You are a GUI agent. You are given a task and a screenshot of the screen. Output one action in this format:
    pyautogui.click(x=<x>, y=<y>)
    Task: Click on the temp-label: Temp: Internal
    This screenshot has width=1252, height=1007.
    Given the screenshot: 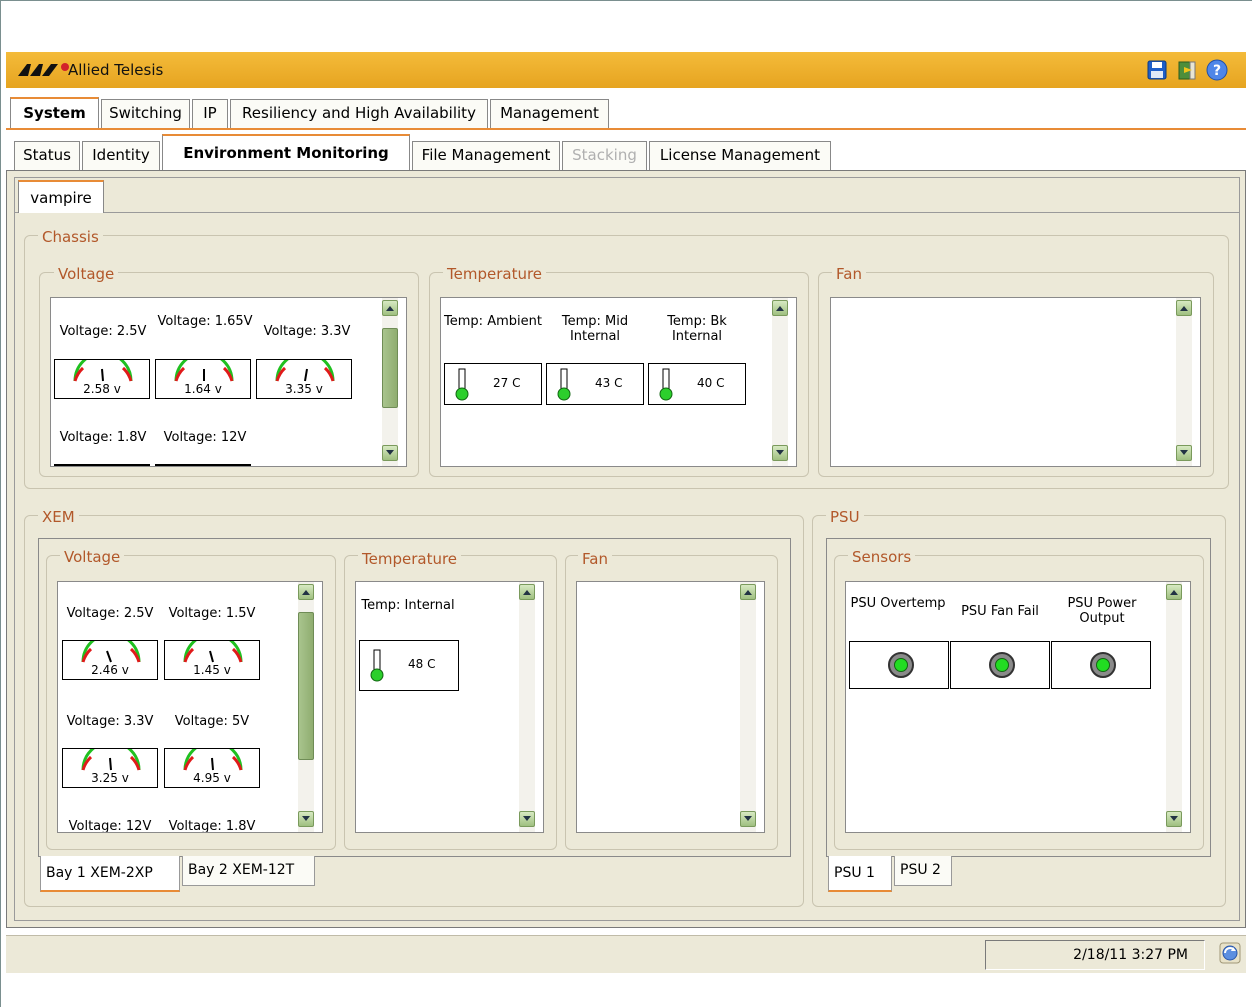 What is the action you would take?
    pyautogui.click(x=408, y=605)
    